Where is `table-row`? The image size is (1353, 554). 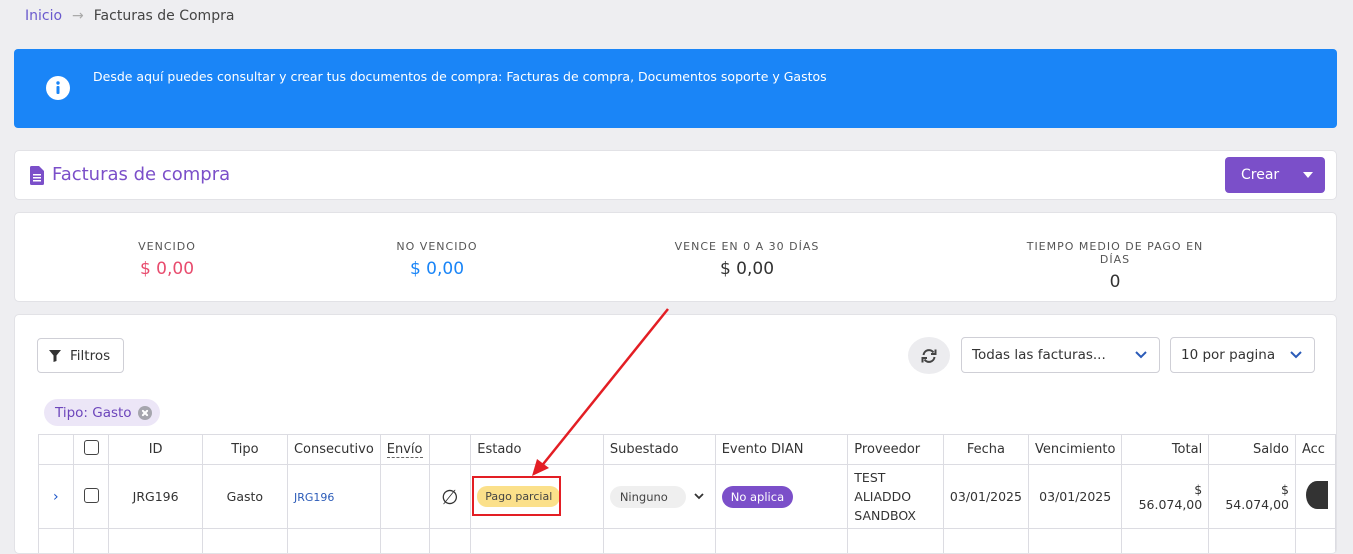
table-row is located at coordinates (687, 541).